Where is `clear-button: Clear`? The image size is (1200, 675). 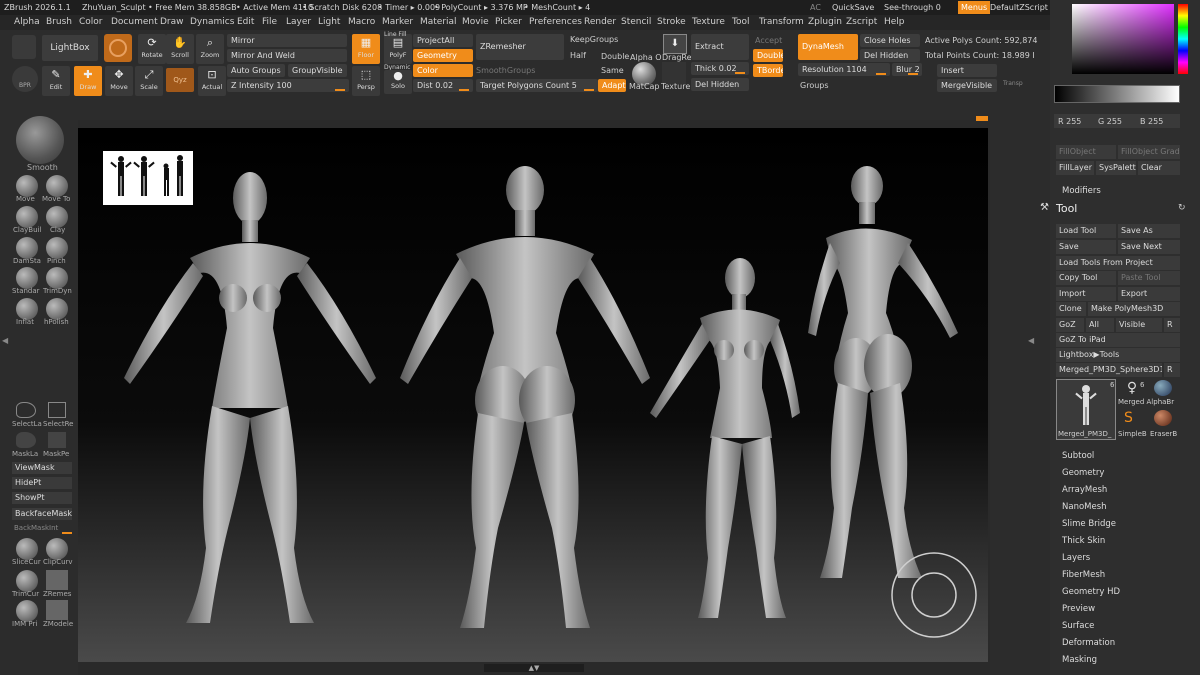 clear-button: Clear is located at coordinates (1159, 168).